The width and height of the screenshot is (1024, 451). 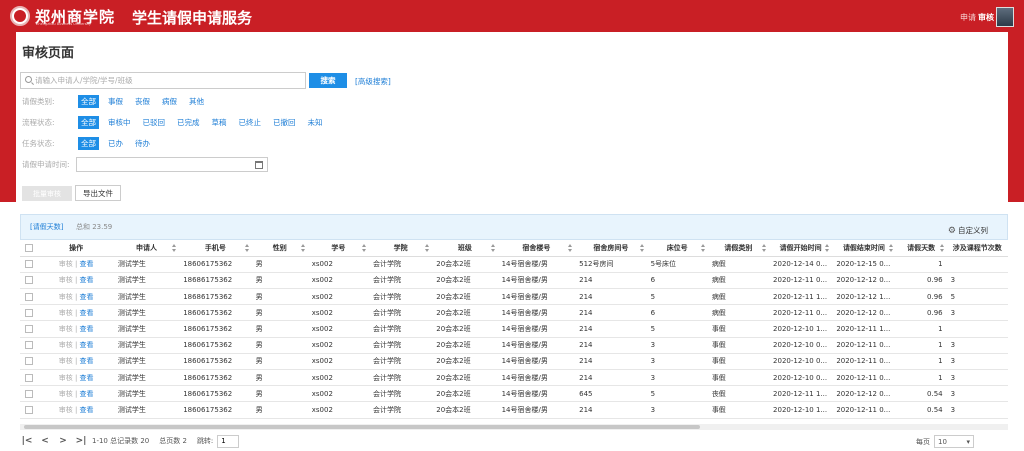 I want to click on batch-review-button: 批量审核, so click(x=47, y=193).